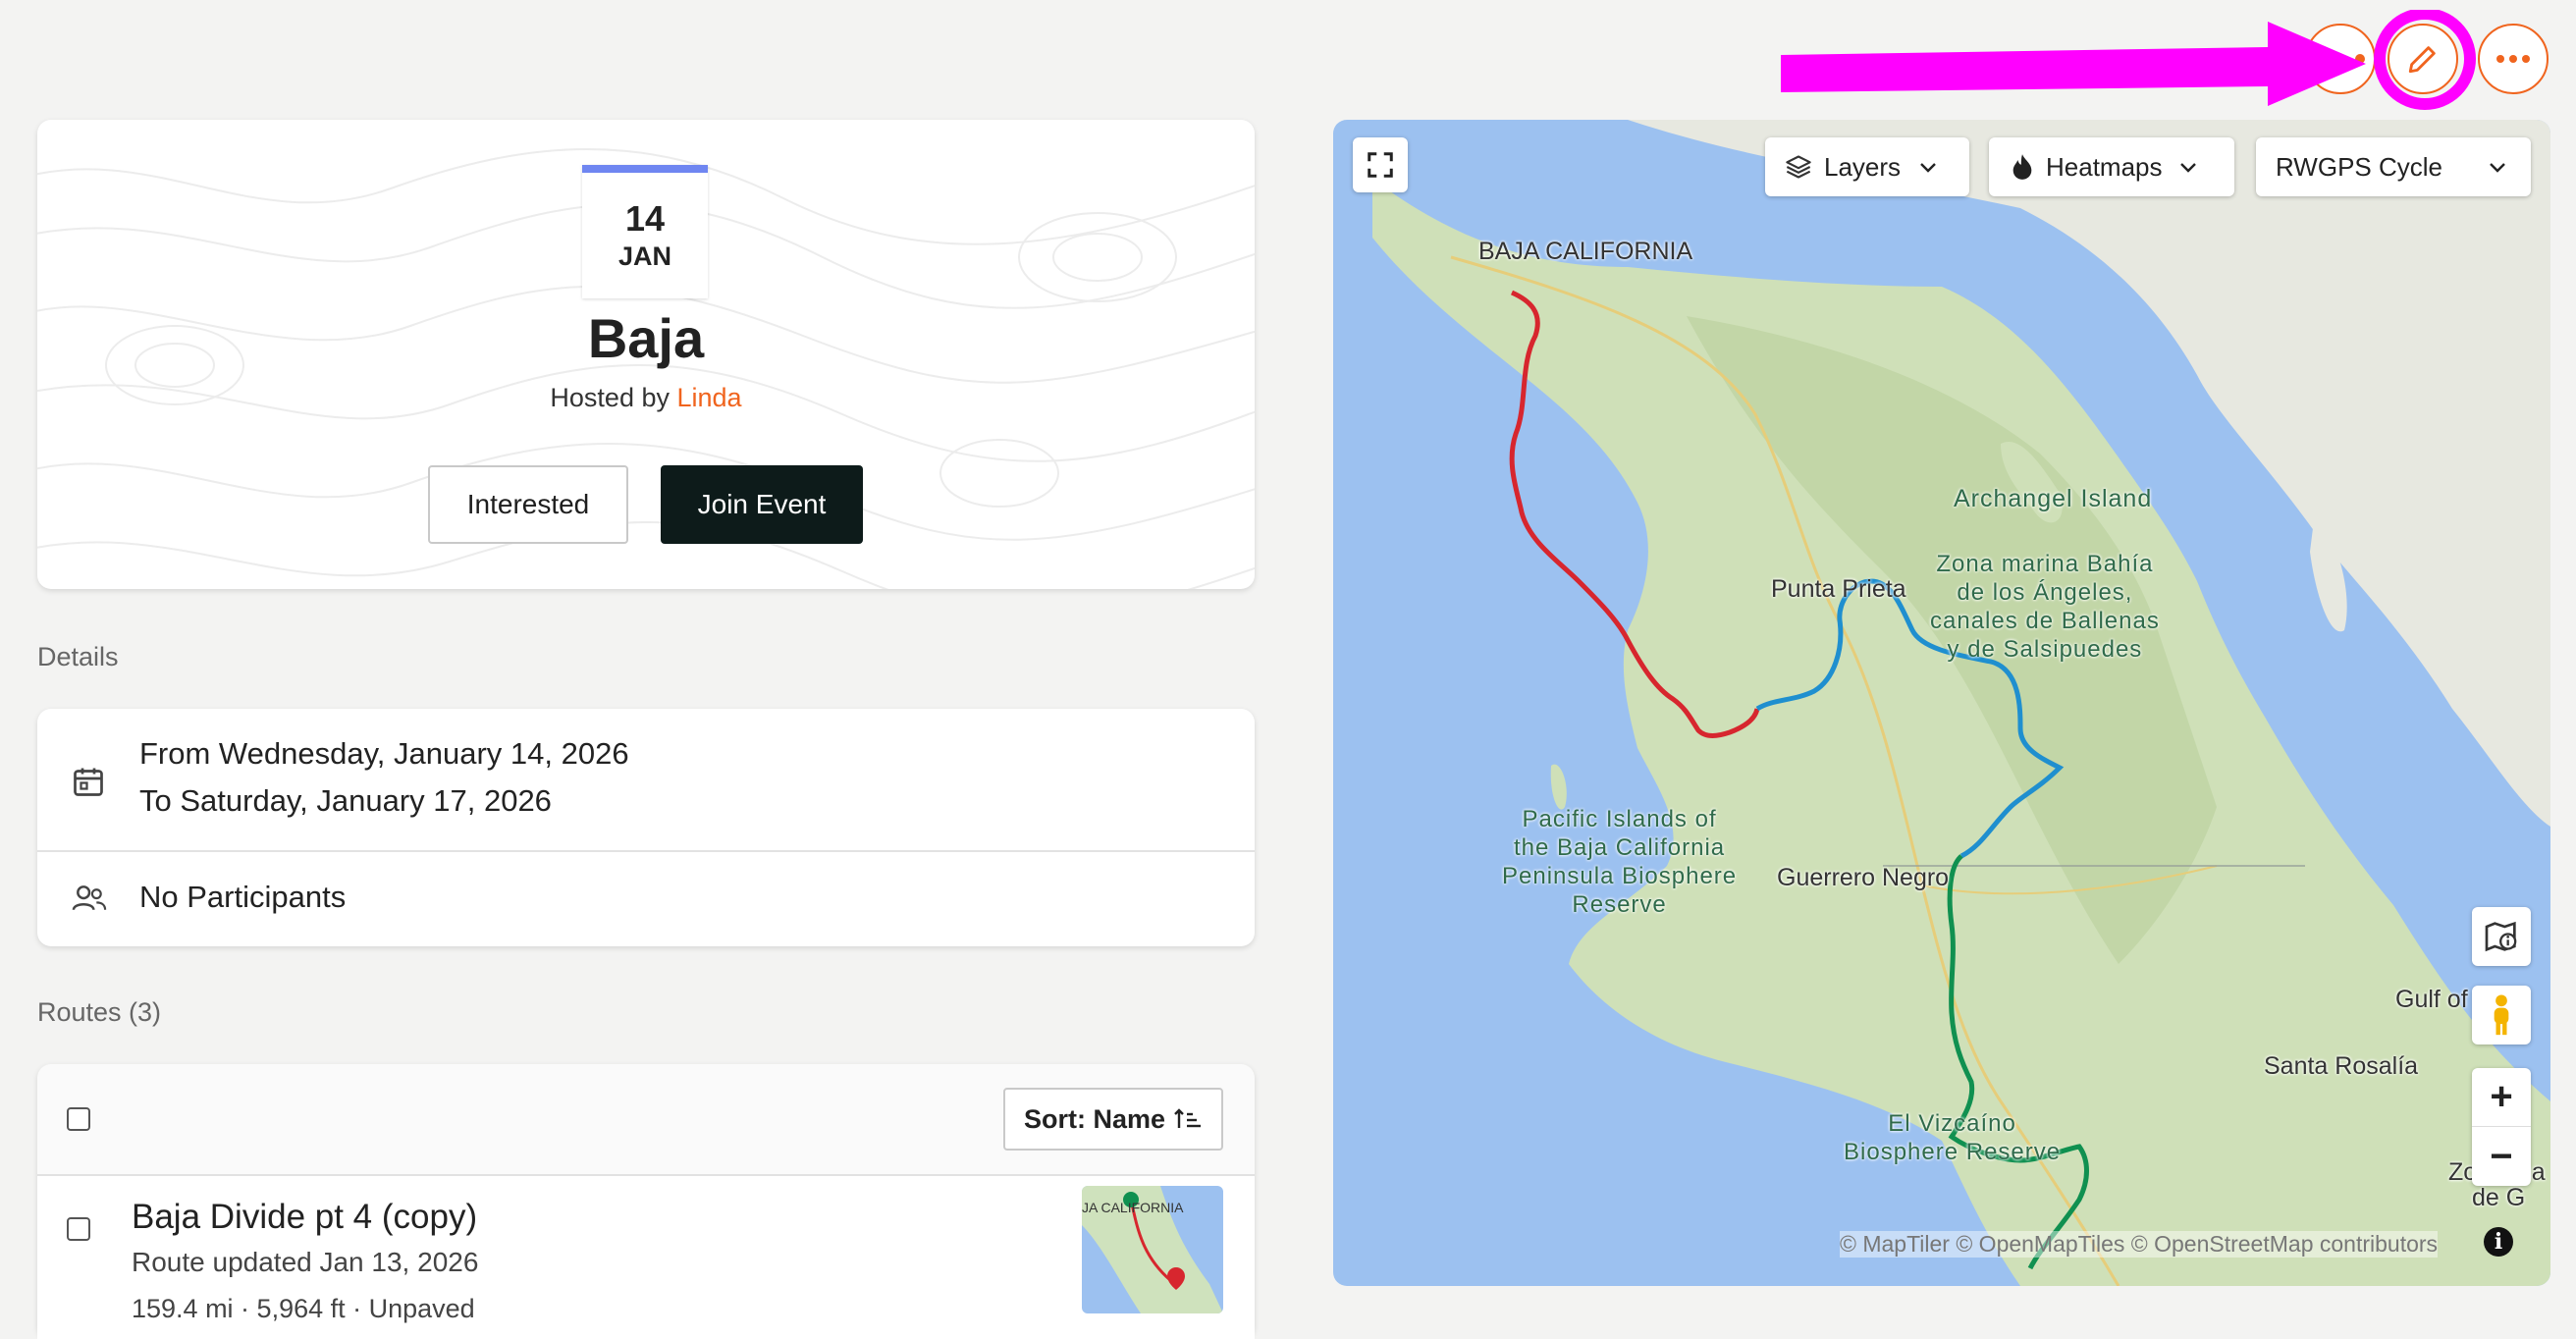 This screenshot has width=2576, height=1339. I want to click on street-view-button, so click(2501, 1015).